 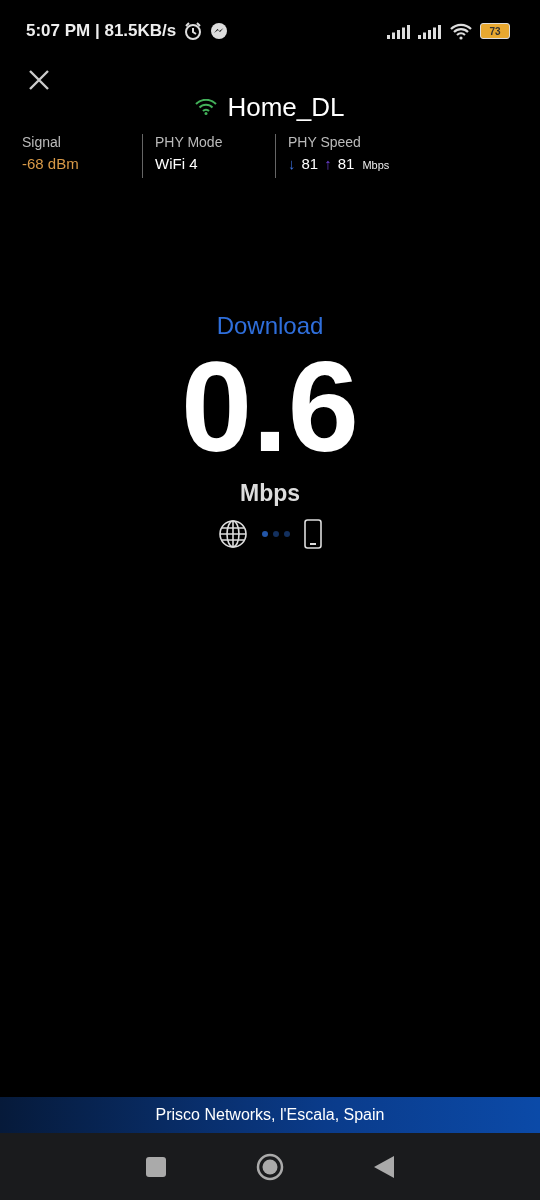 I want to click on stat-label: Signal, so click(x=42, y=142).